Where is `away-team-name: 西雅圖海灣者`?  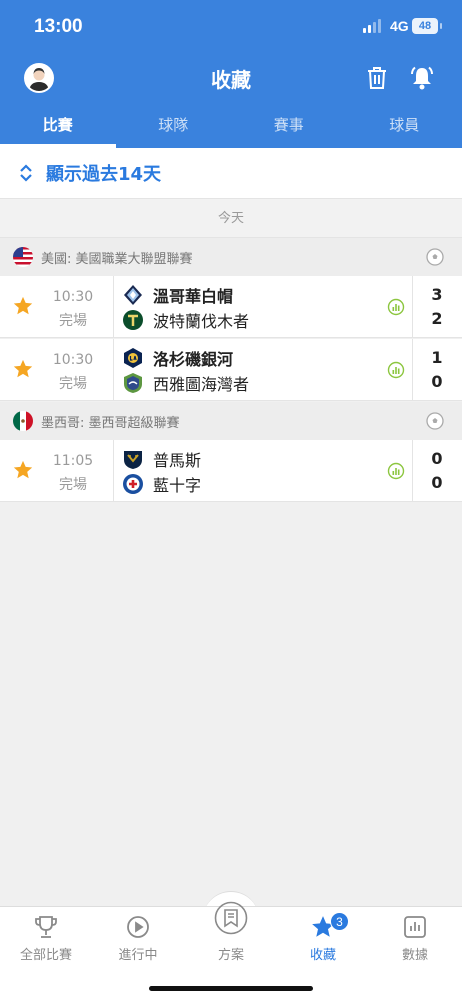 away-team-name: 西雅圖海灣者 is located at coordinates (201, 384).